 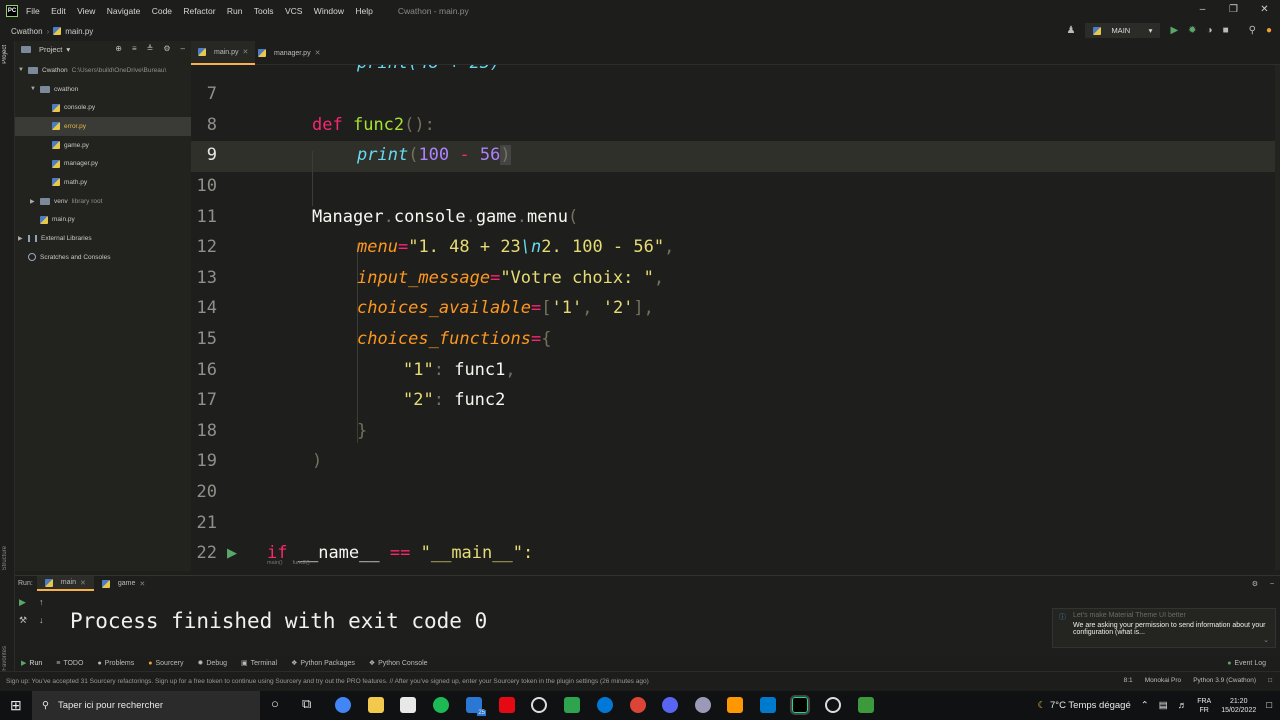 I want to click on edge-icon, so click(x=605, y=705).